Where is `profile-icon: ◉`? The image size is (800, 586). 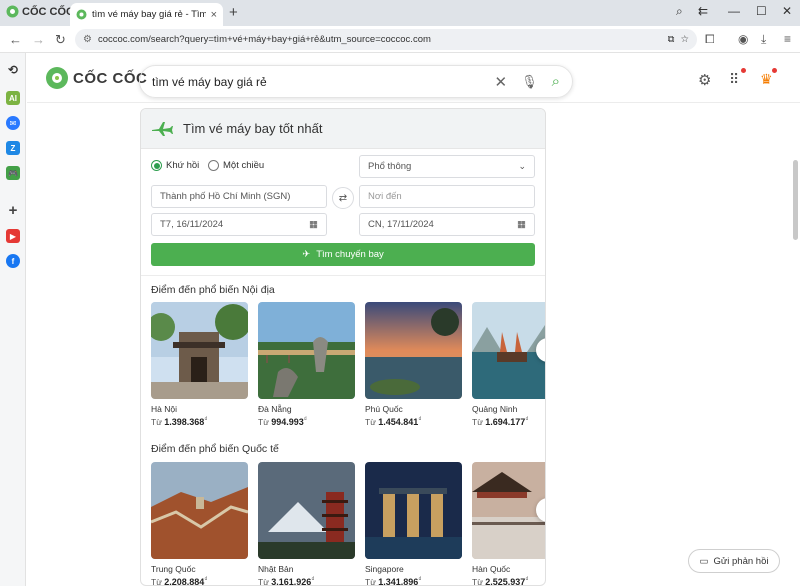 profile-icon: ◉ is located at coordinates (743, 39).